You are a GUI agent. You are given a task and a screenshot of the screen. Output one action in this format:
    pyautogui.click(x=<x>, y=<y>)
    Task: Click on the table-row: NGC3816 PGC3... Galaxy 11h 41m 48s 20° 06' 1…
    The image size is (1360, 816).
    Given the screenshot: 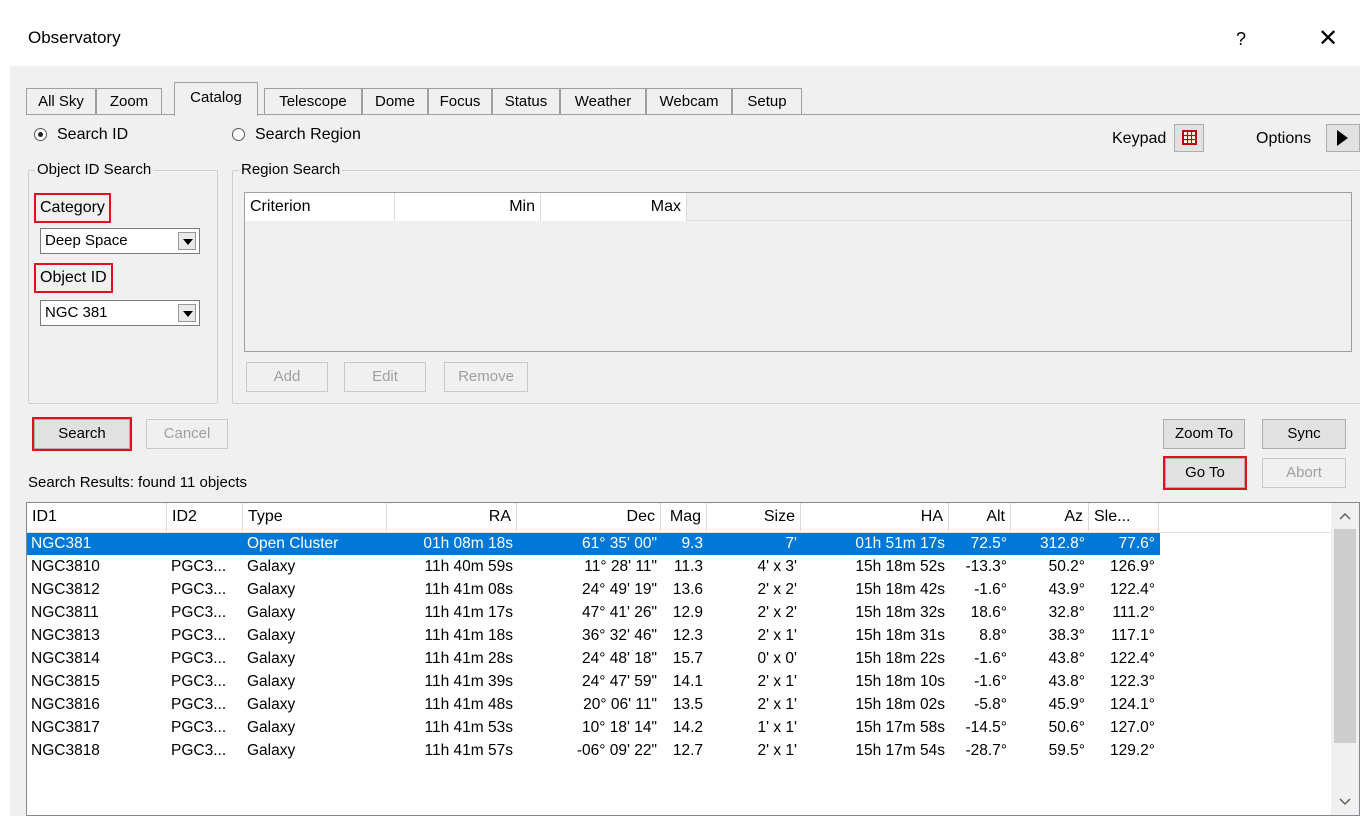 What is the action you would take?
    pyautogui.click(x=593, y=705)
    